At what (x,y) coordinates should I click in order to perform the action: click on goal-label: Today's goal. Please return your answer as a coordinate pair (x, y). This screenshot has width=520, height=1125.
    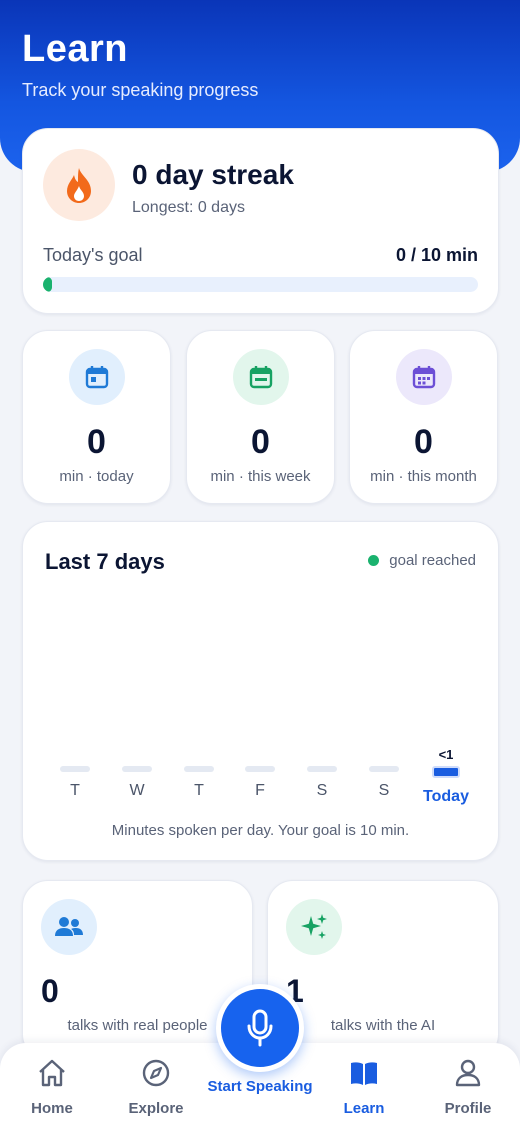
    Looking at the image, I should click on (93, 255).